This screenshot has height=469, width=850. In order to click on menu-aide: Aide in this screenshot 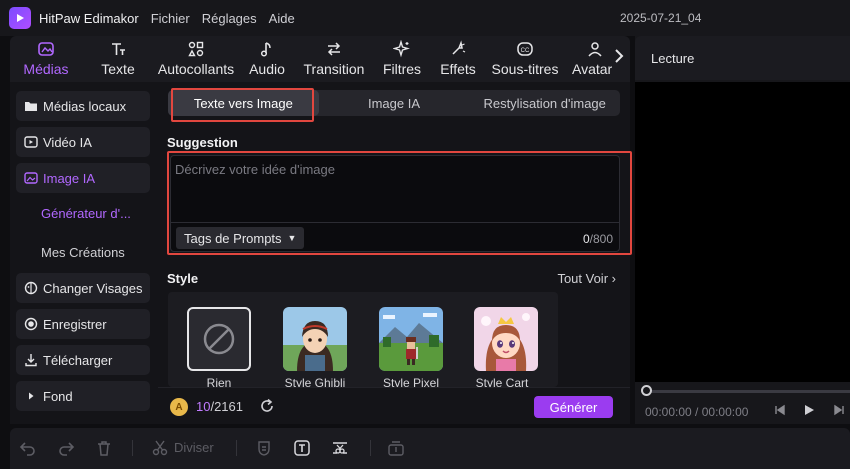, I will do `click(282, 18)`.